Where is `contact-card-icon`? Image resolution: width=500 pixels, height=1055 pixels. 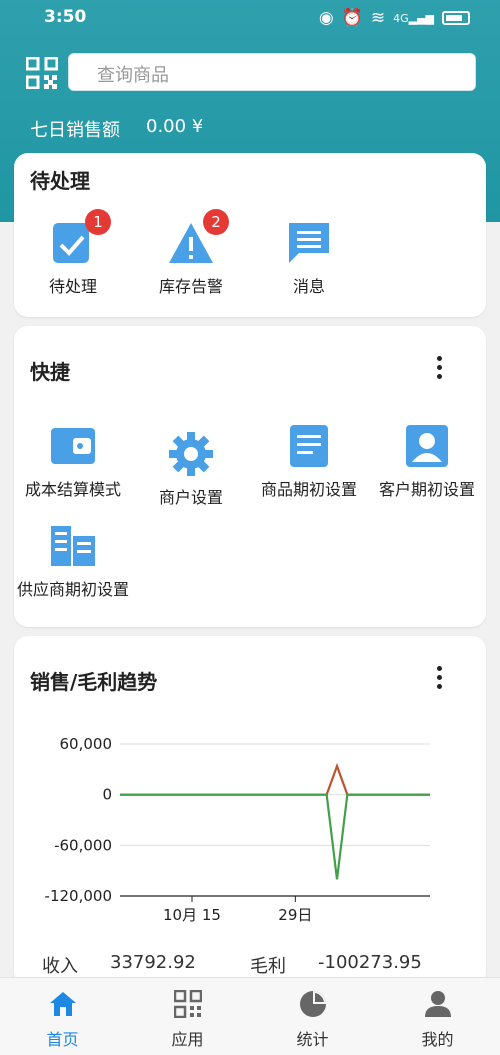 contact-card-icon is located at coordinates (427, 446).